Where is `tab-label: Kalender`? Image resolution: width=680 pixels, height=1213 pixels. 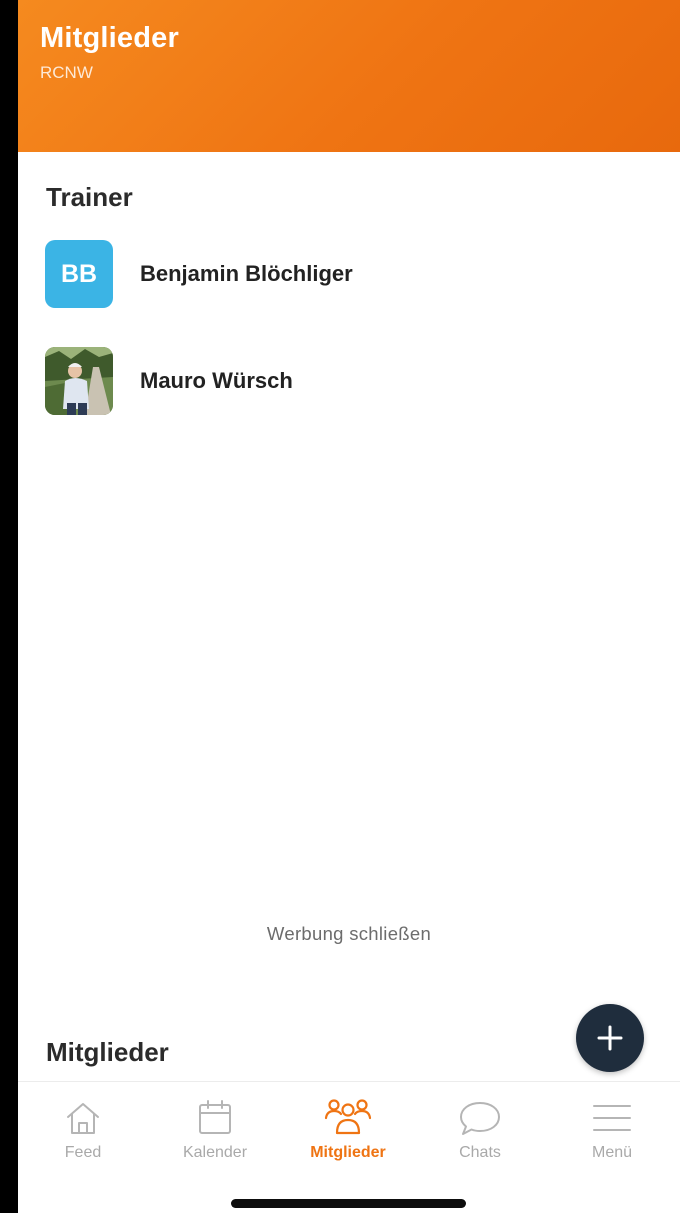
tab-label: Kalender is located at coordinates (215, 1152).